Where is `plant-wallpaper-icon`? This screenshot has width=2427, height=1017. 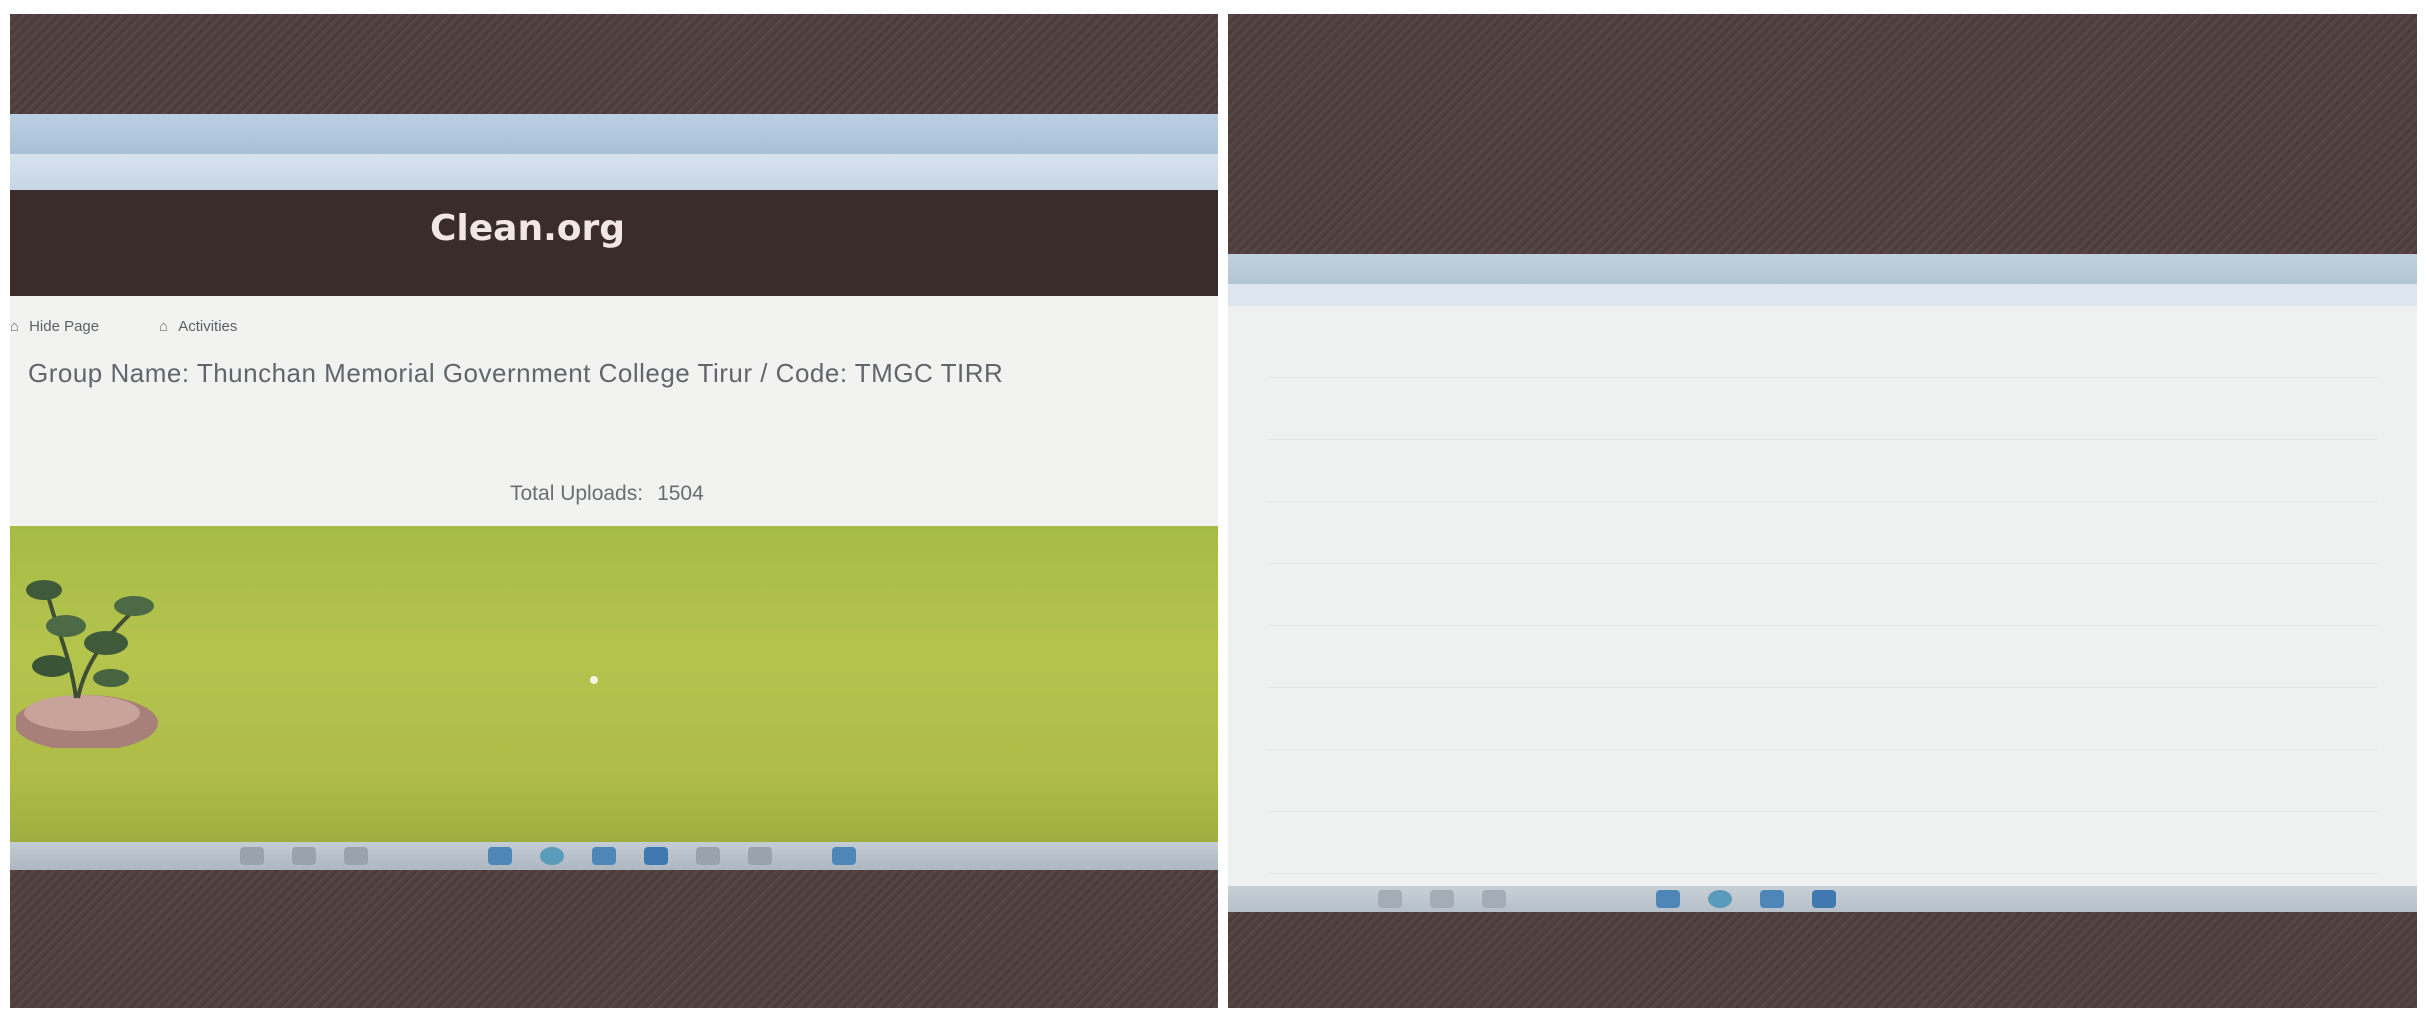 plant-wallpaper-icon is located at coordinates (87, 664).